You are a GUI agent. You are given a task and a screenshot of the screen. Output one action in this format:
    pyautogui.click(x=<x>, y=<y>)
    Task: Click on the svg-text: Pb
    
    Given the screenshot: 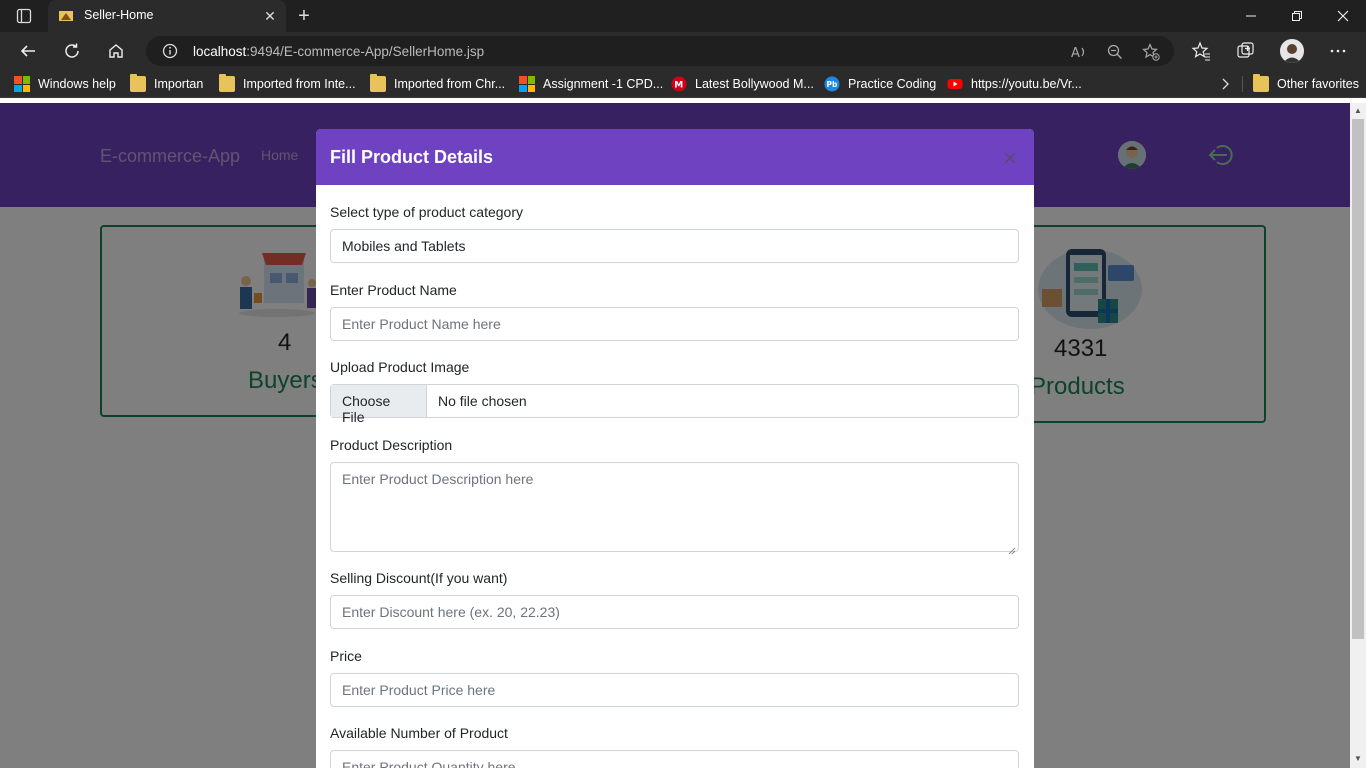 What is the action you would take?
    pyautogui.click(x=832, y=84)
    